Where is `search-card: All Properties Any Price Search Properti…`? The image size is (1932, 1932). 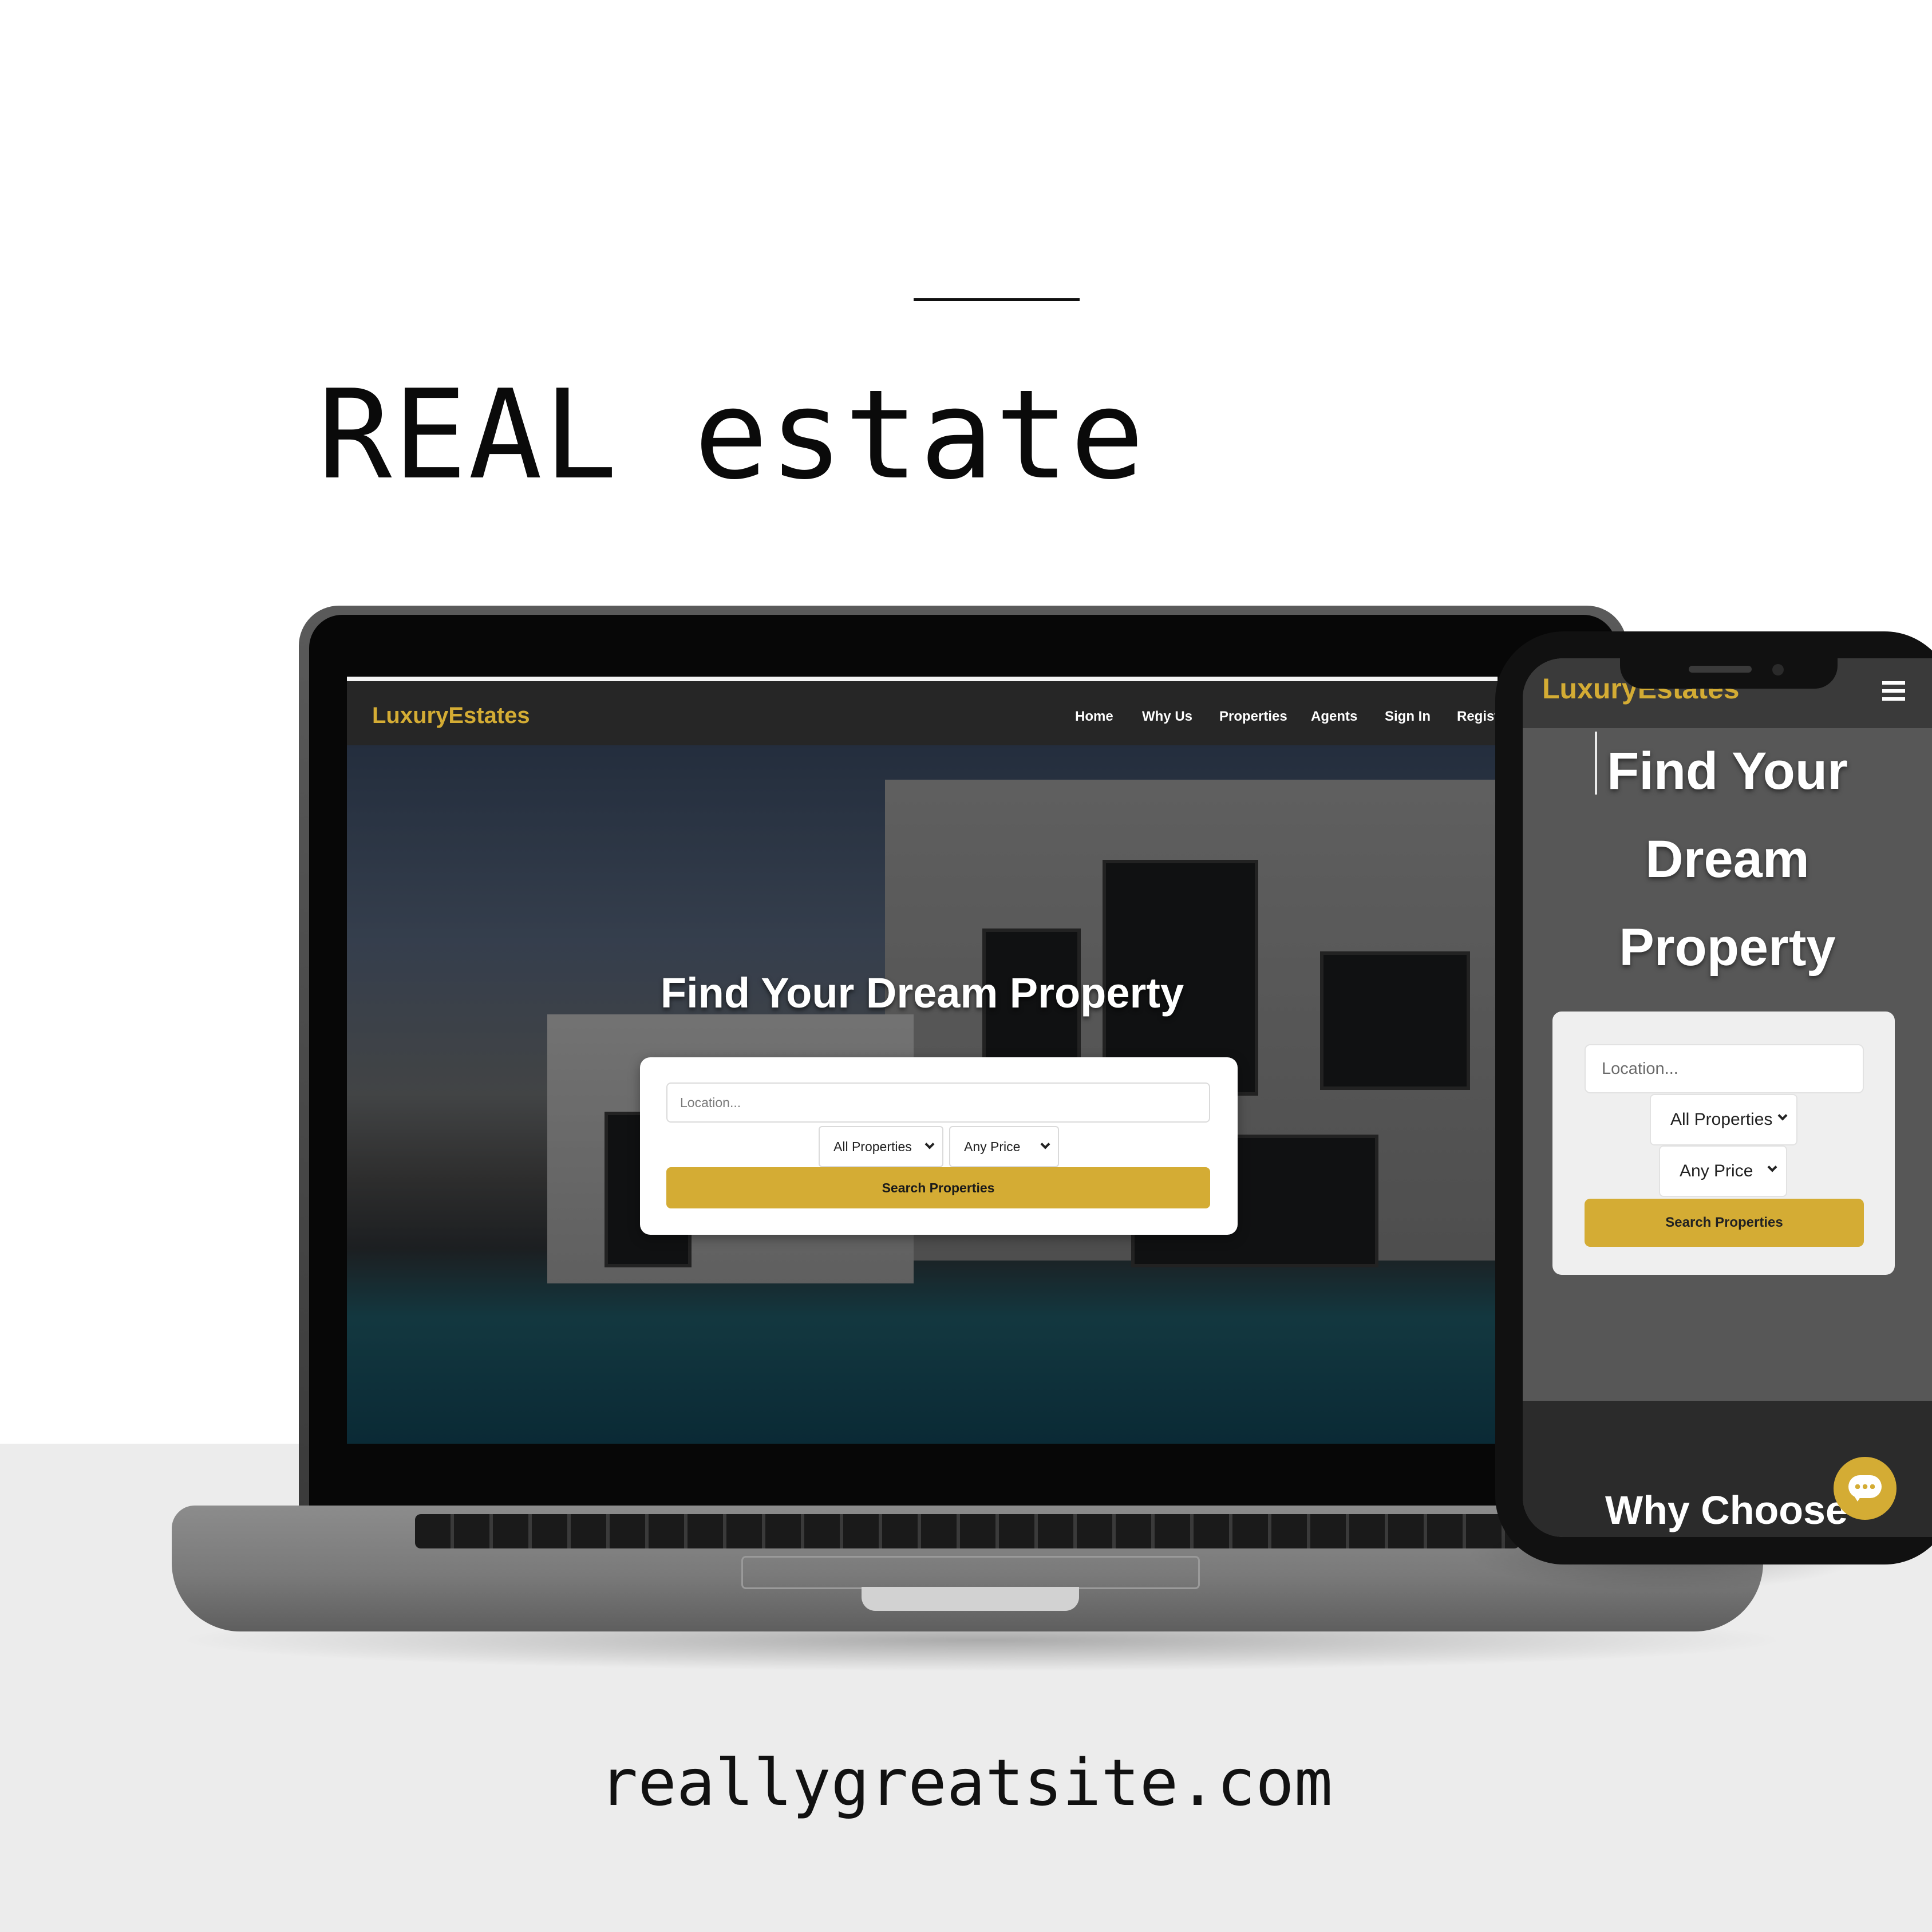 search-card: All Properties Any Price Search Properti… is located at coordinates (939, 1146).